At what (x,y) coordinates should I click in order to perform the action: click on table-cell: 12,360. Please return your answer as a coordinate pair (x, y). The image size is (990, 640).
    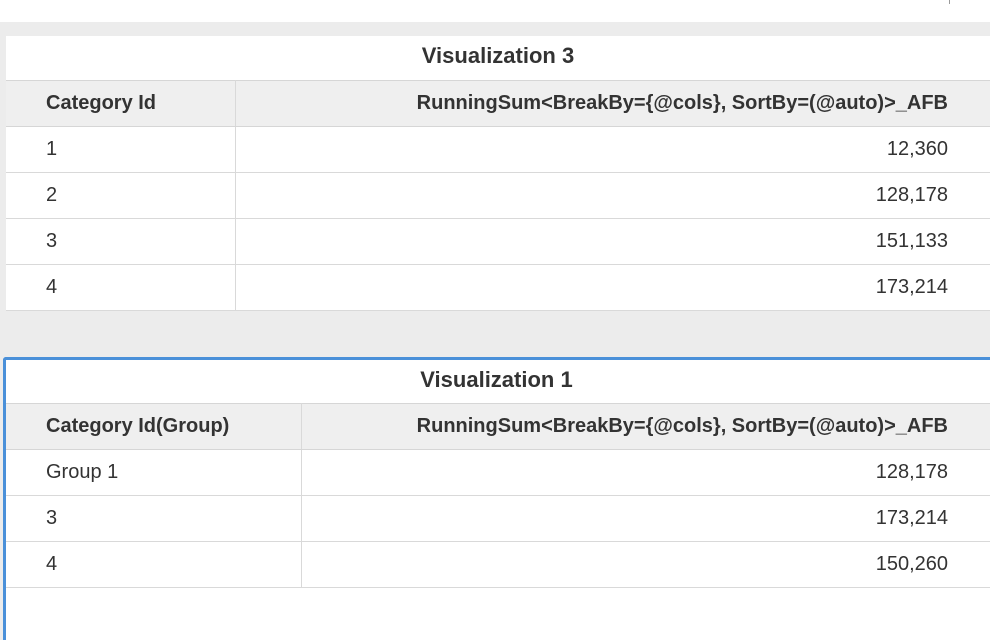
    Looking at the image, I should click on (612, 149).